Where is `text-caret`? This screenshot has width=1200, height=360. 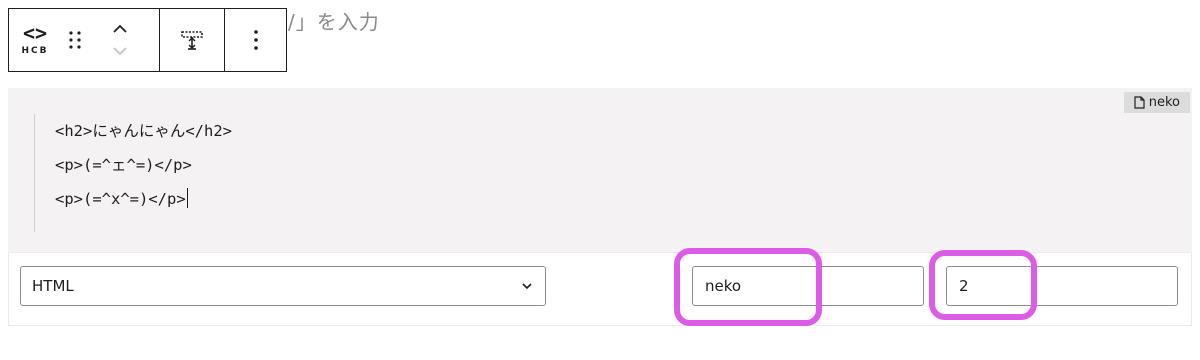
text-caret is located at coordinates (187, 198).